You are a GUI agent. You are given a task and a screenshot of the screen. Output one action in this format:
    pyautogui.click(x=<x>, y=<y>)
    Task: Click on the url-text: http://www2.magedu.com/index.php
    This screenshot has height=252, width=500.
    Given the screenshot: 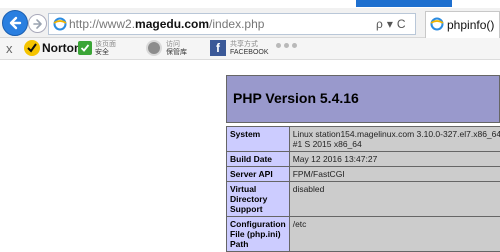 What is the action you would take?
    pyautogui.click(x=166, y=24)
    